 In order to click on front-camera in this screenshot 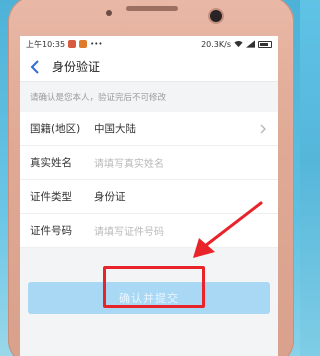, I will do `click(216, 16)`.